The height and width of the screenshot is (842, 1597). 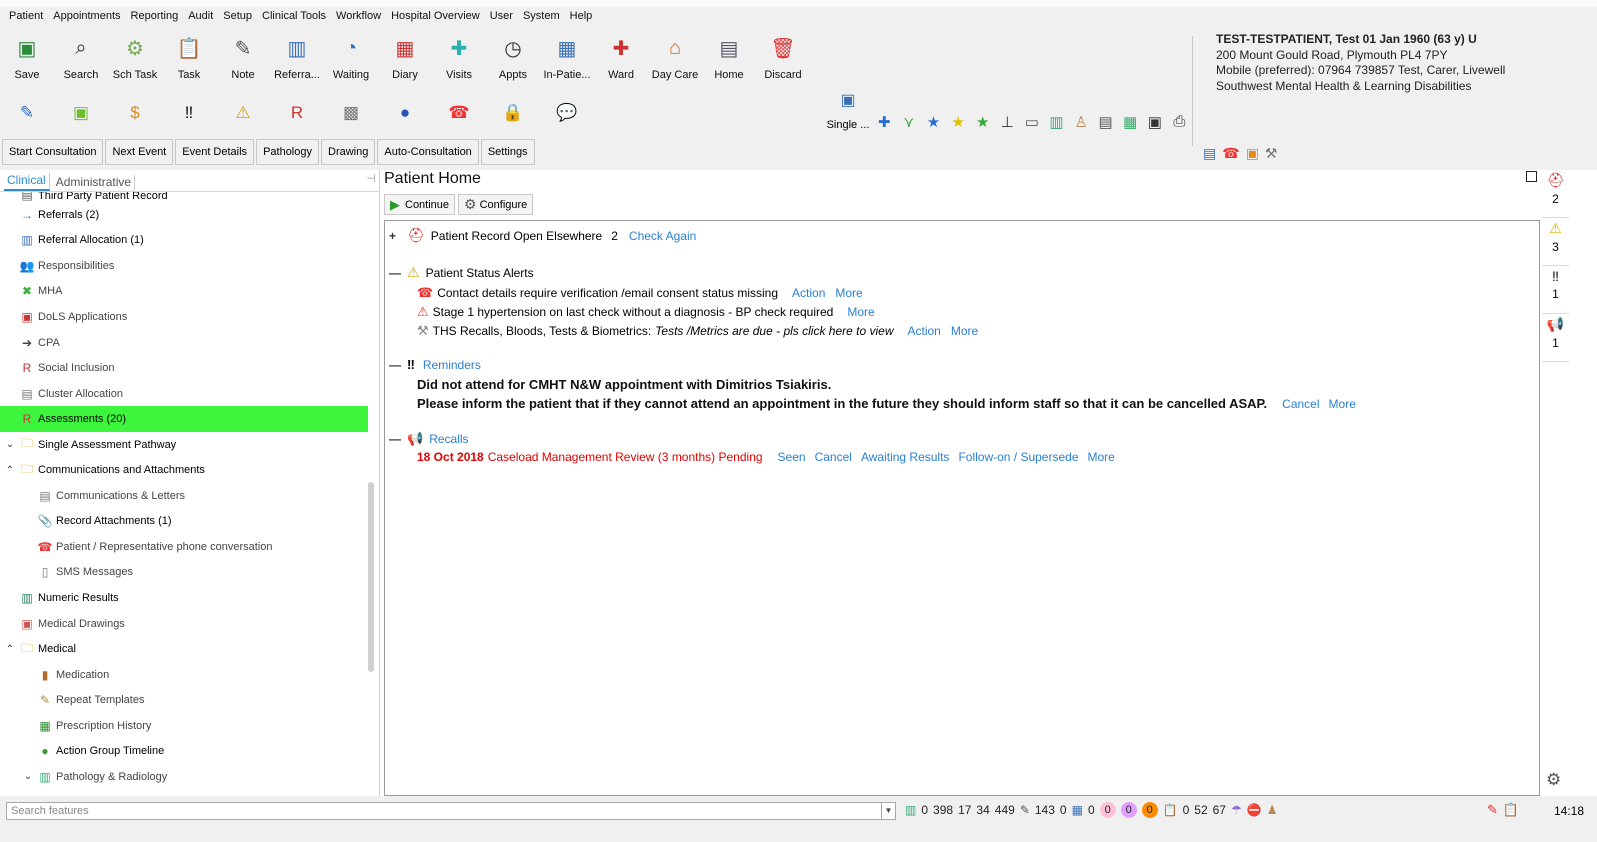 I want to click on edit-off-icon: ✎, so click(x=1492, y=810).